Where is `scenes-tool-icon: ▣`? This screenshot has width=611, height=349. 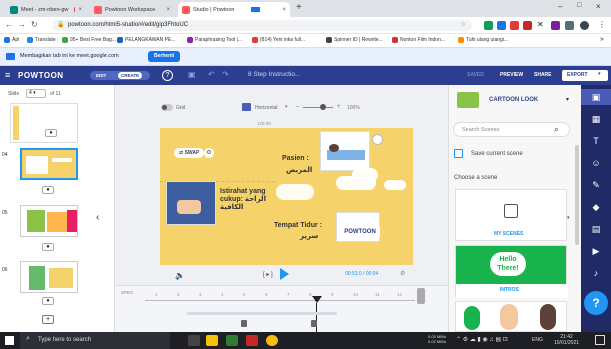
scenes-tool-icon: ▣ is located at coordinates (596, 97).